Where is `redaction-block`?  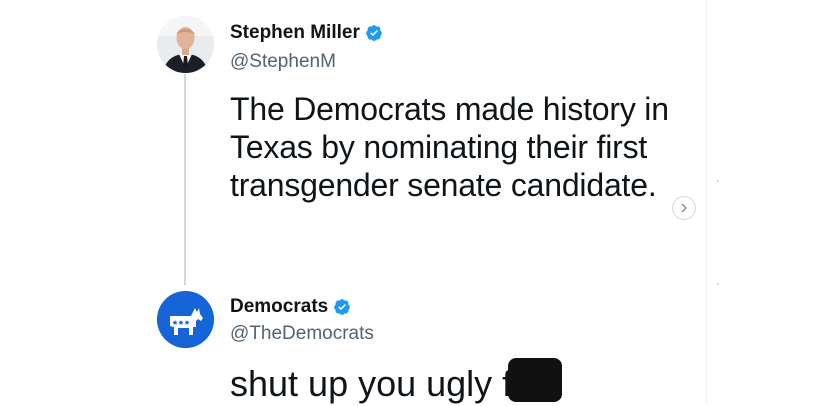 redaction-block is located at coordinates (535, 380).